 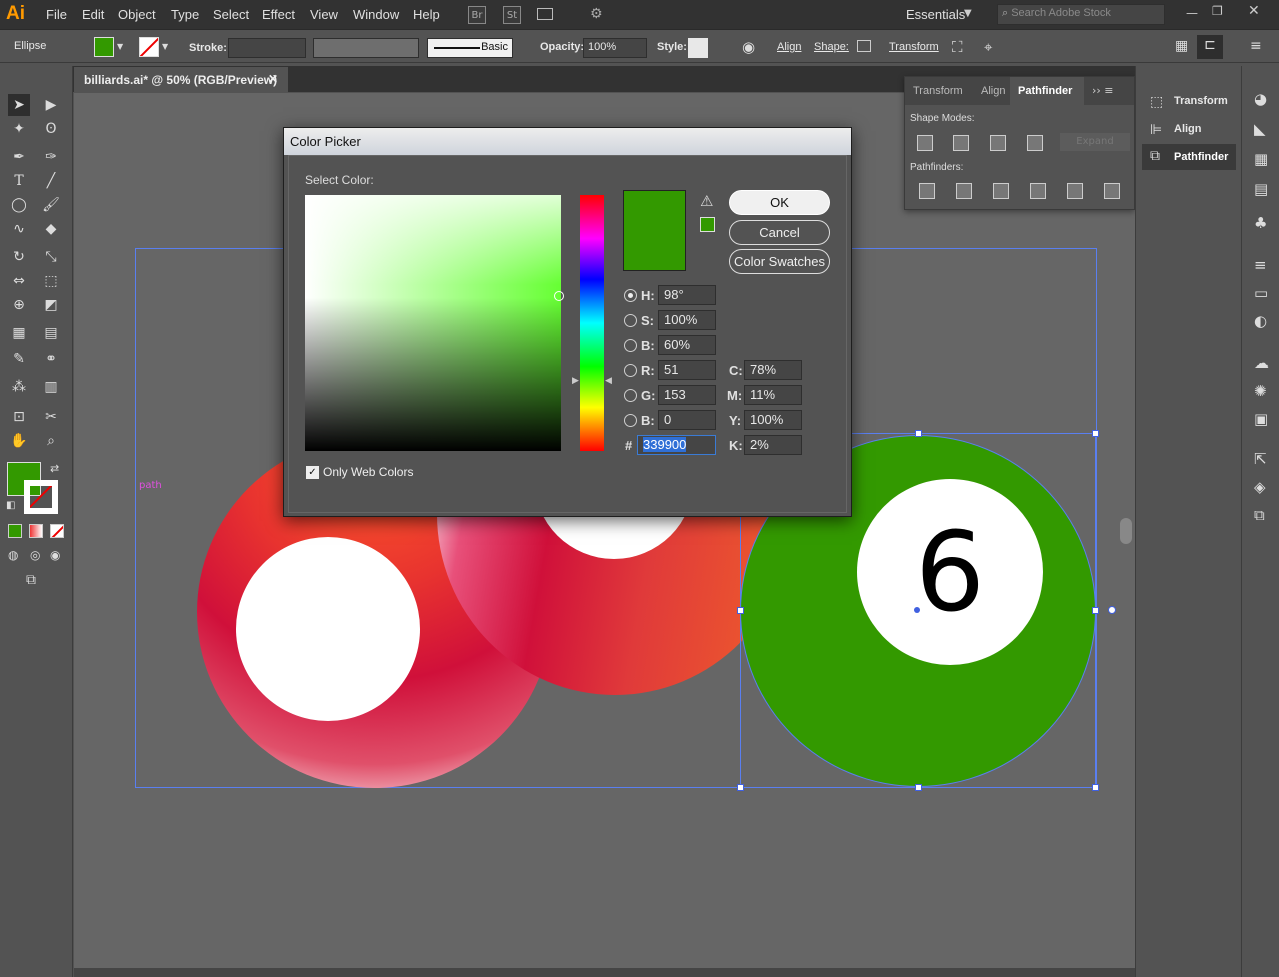 What do you see at coordinates (964, 191) in the screenshot?
I see `trim-icon` at bounding box center [964, 191].